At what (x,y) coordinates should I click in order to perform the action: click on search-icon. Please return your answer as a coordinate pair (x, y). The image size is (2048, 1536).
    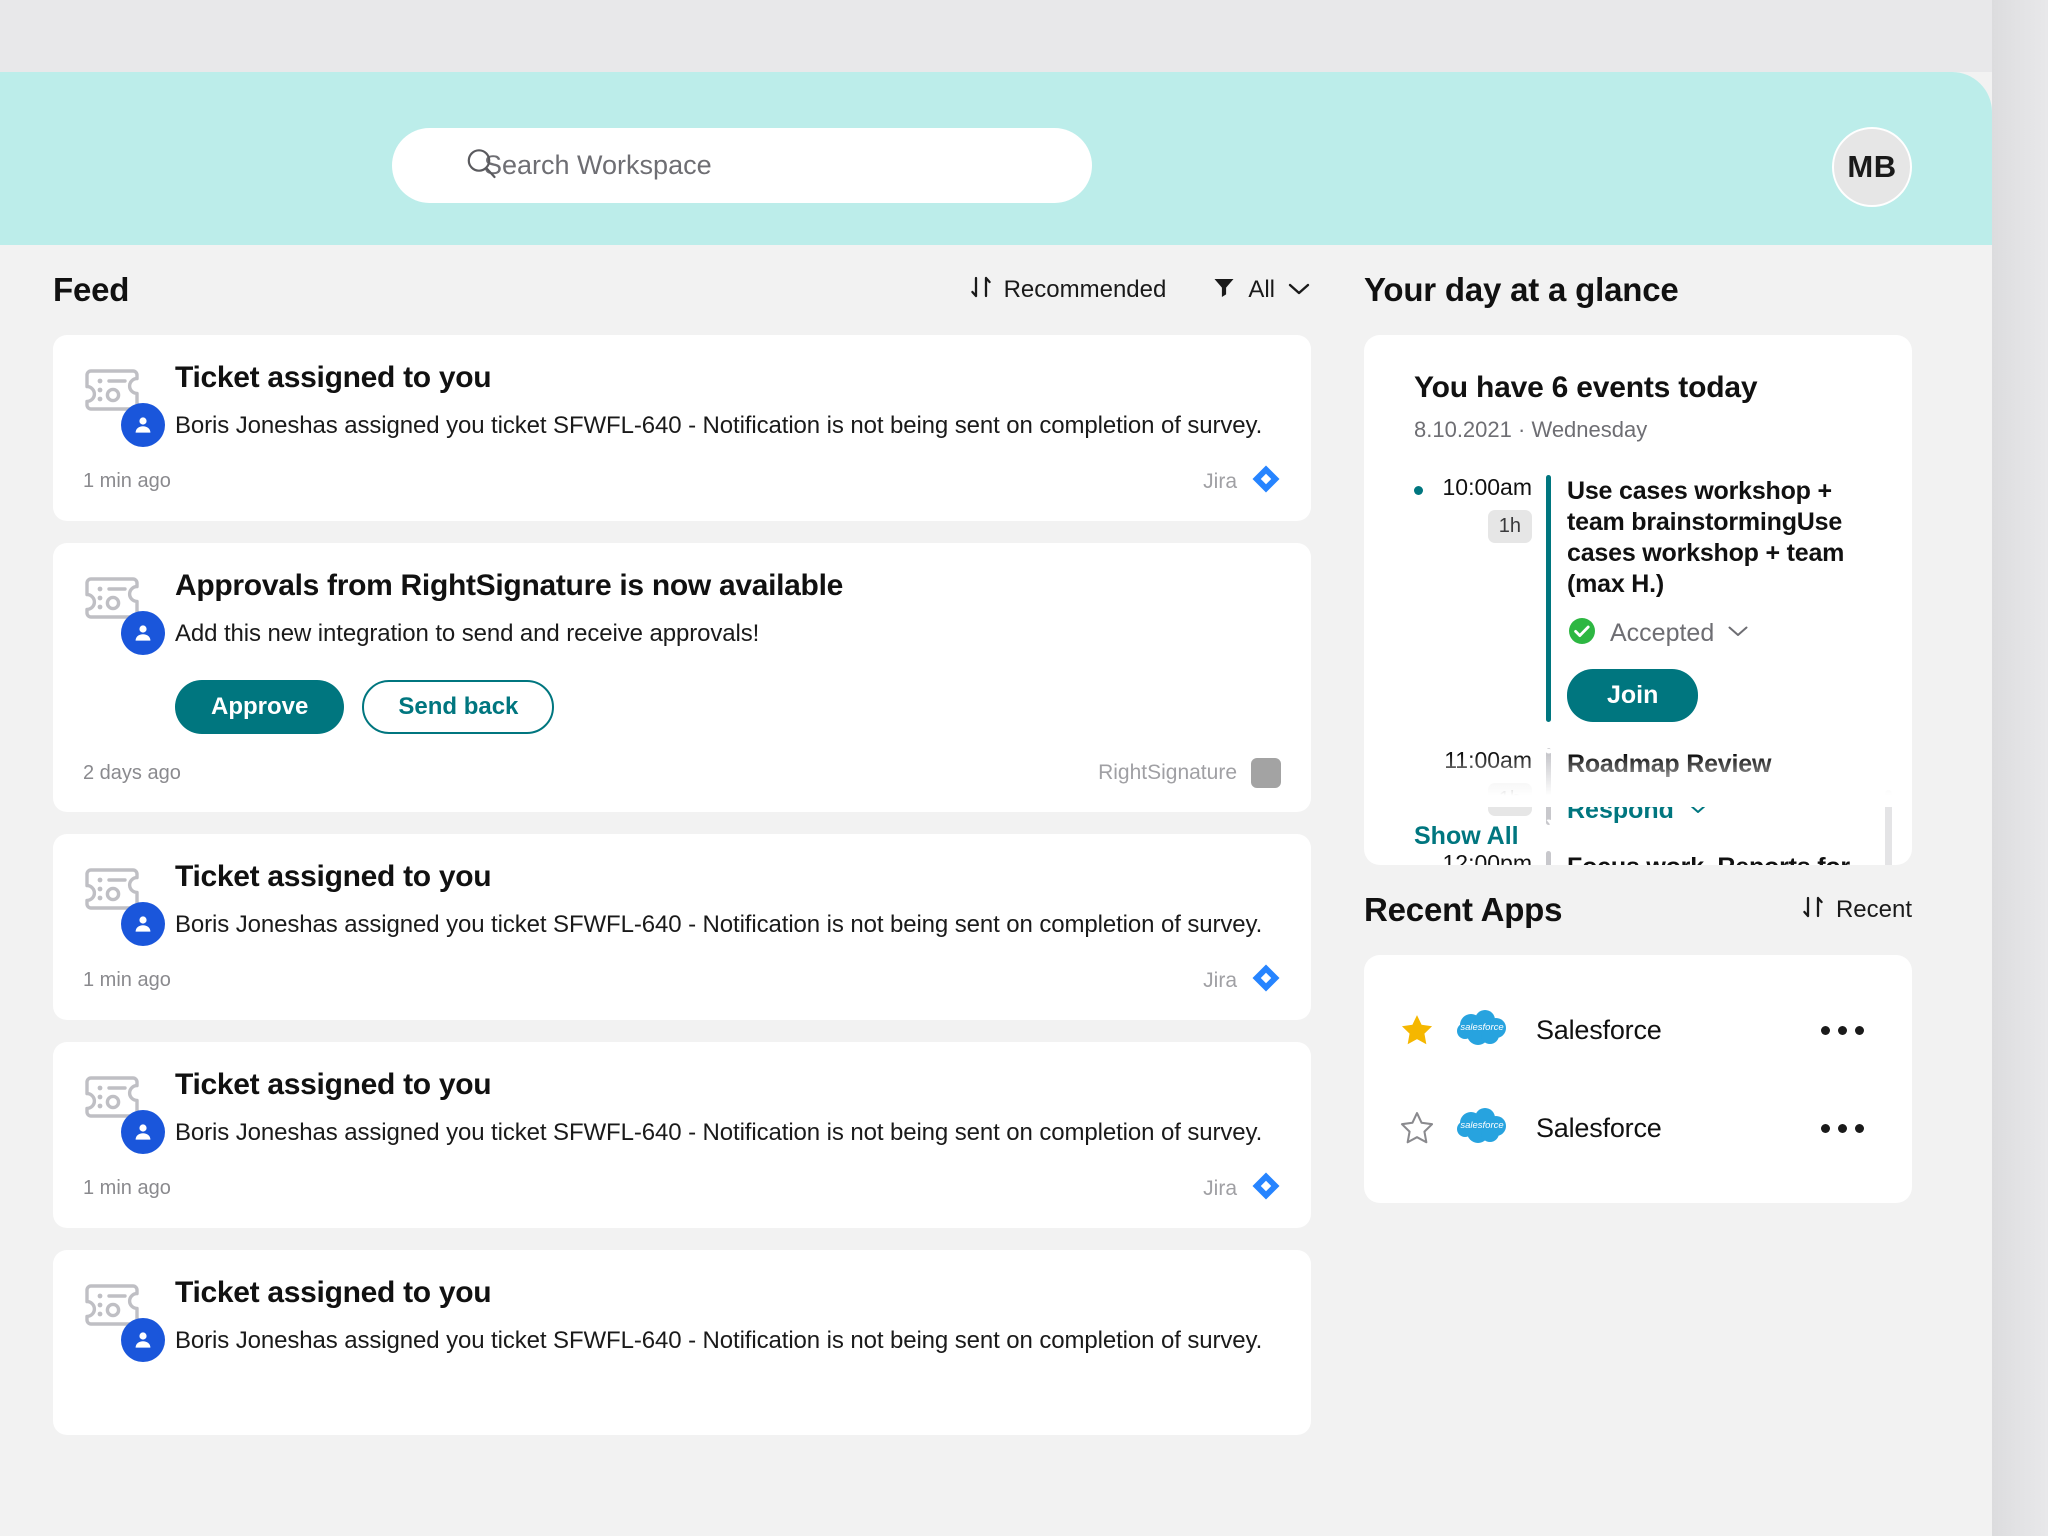
    Looking at the image, I should click on (482, 165).